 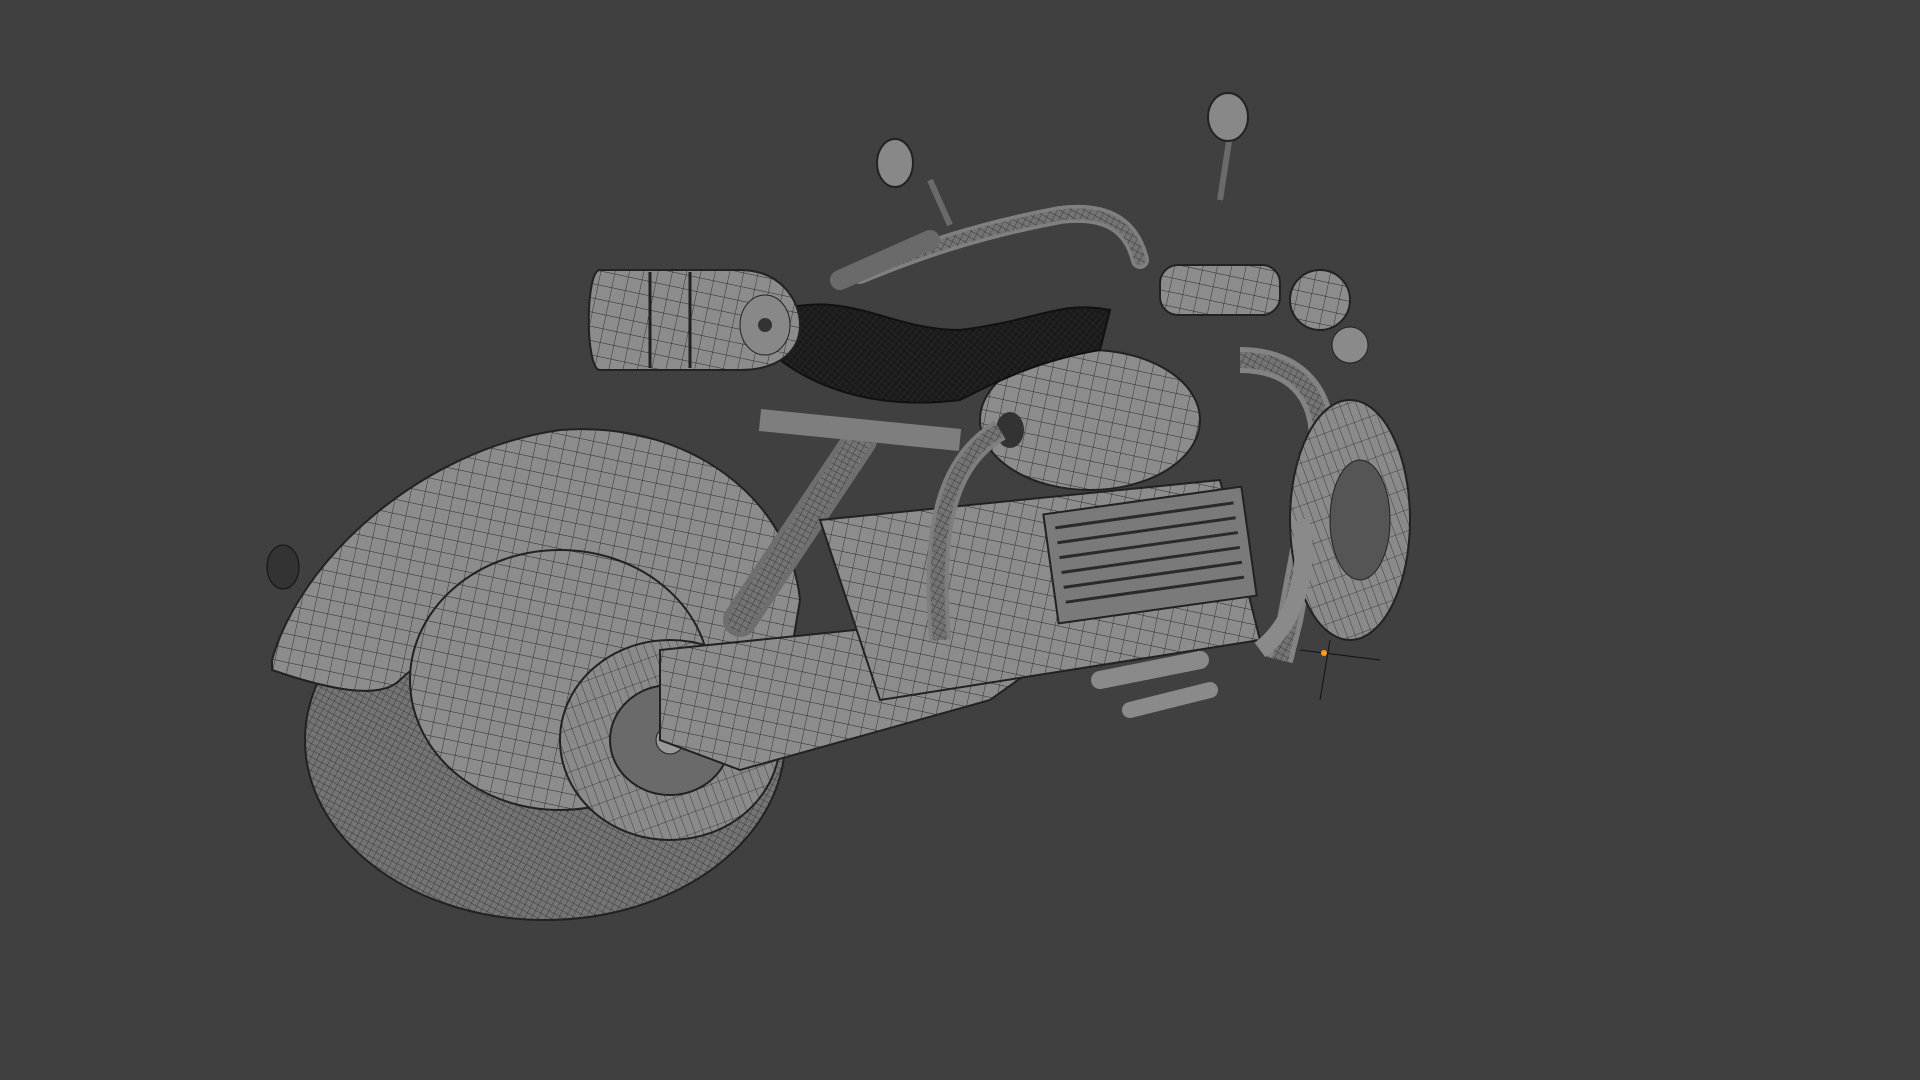 What do you see at coordinates (1228, 146) in the screenshot?
I see `right-mirror` at bounding box center [1228, 146].